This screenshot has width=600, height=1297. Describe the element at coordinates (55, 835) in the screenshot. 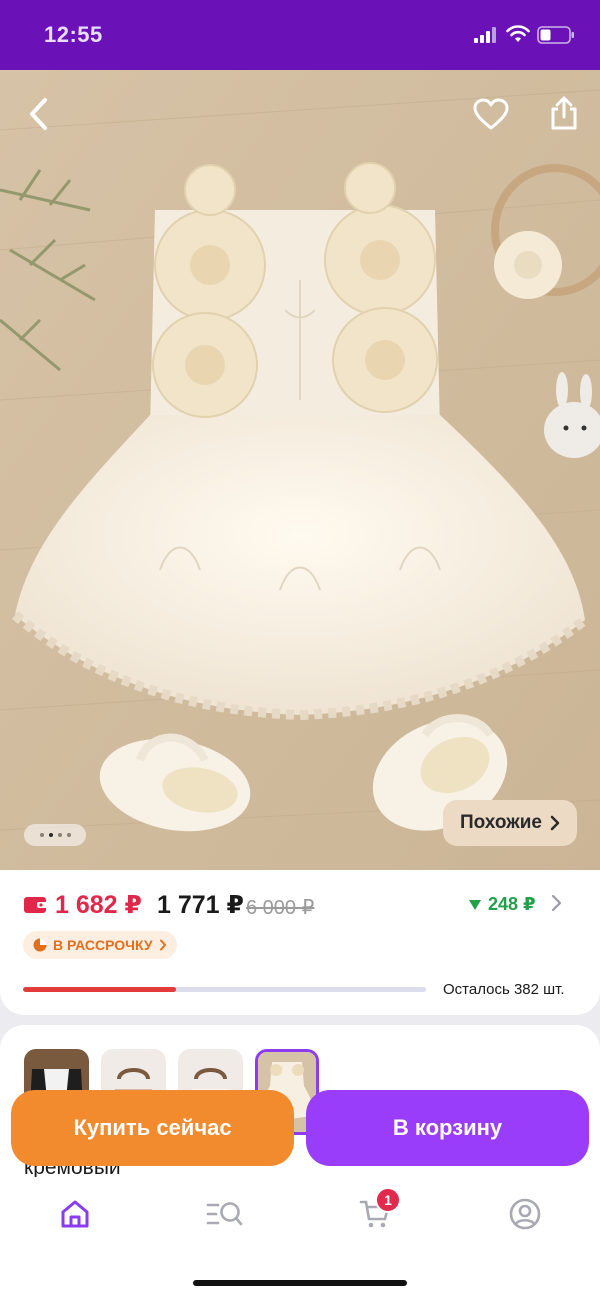

I see `gallery-pagination` at that location.